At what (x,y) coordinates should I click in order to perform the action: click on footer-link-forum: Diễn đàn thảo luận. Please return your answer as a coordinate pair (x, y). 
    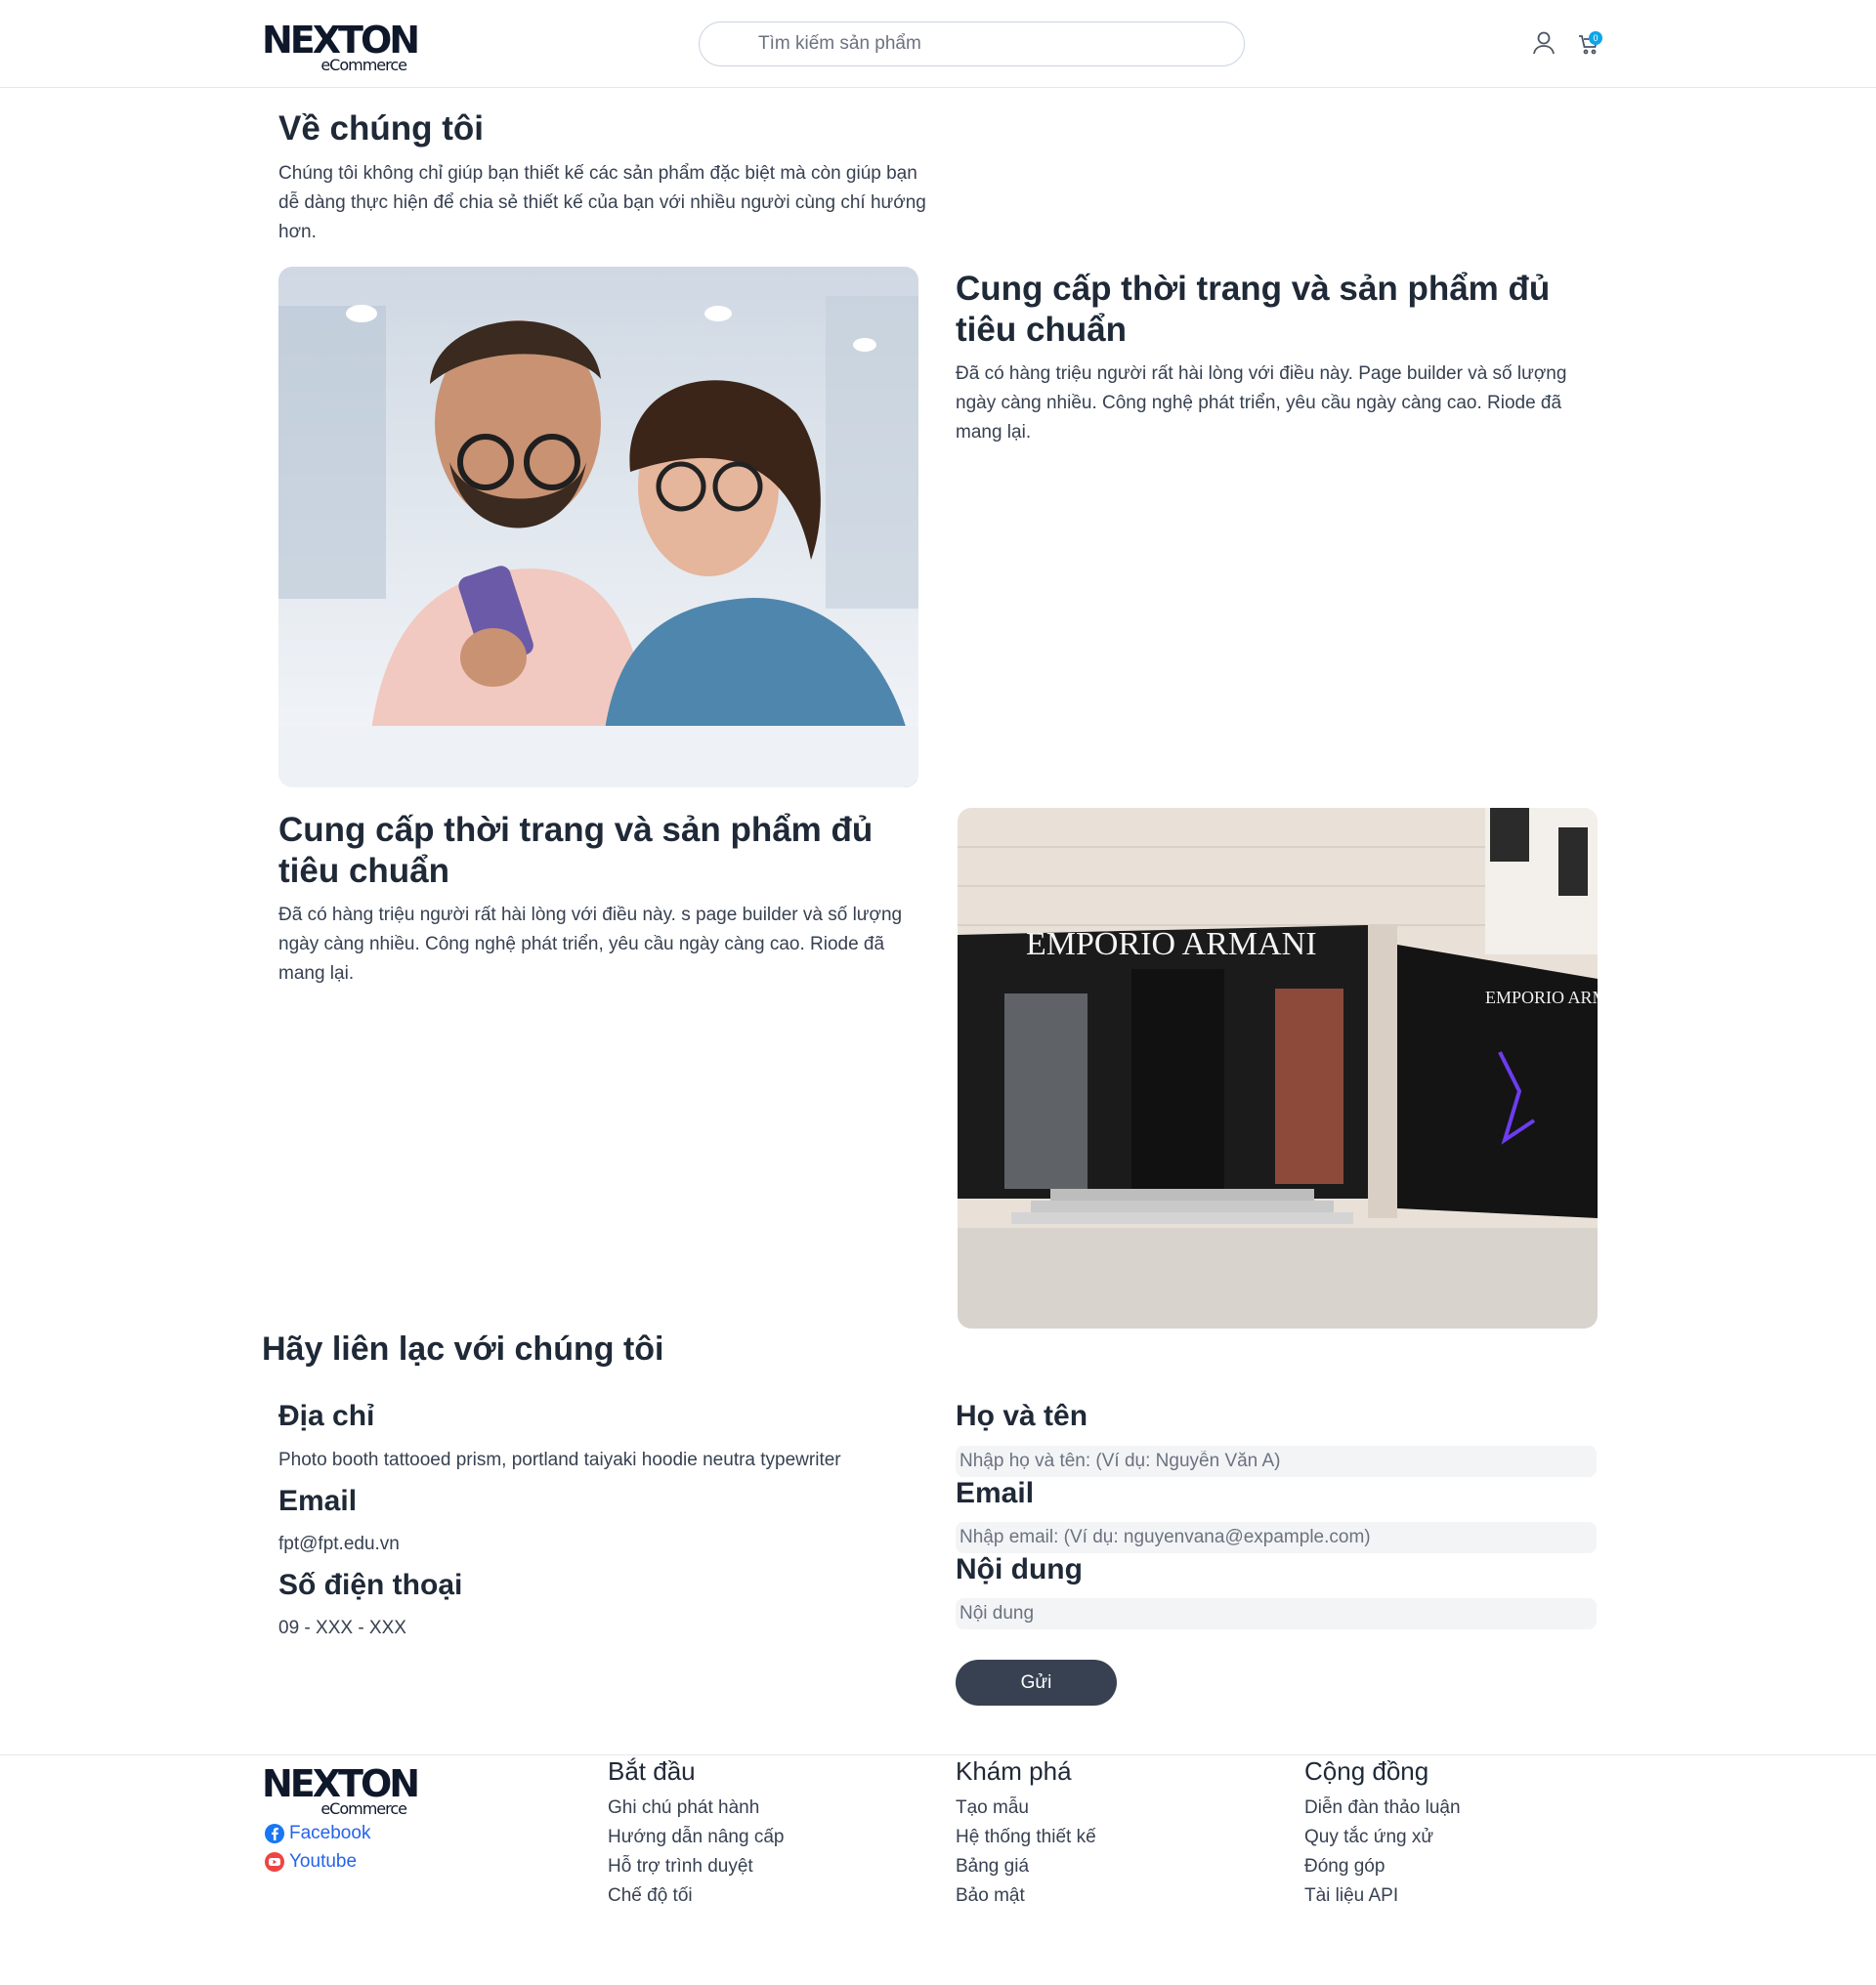
    Looking at the image, I should click on (1382, 1808).